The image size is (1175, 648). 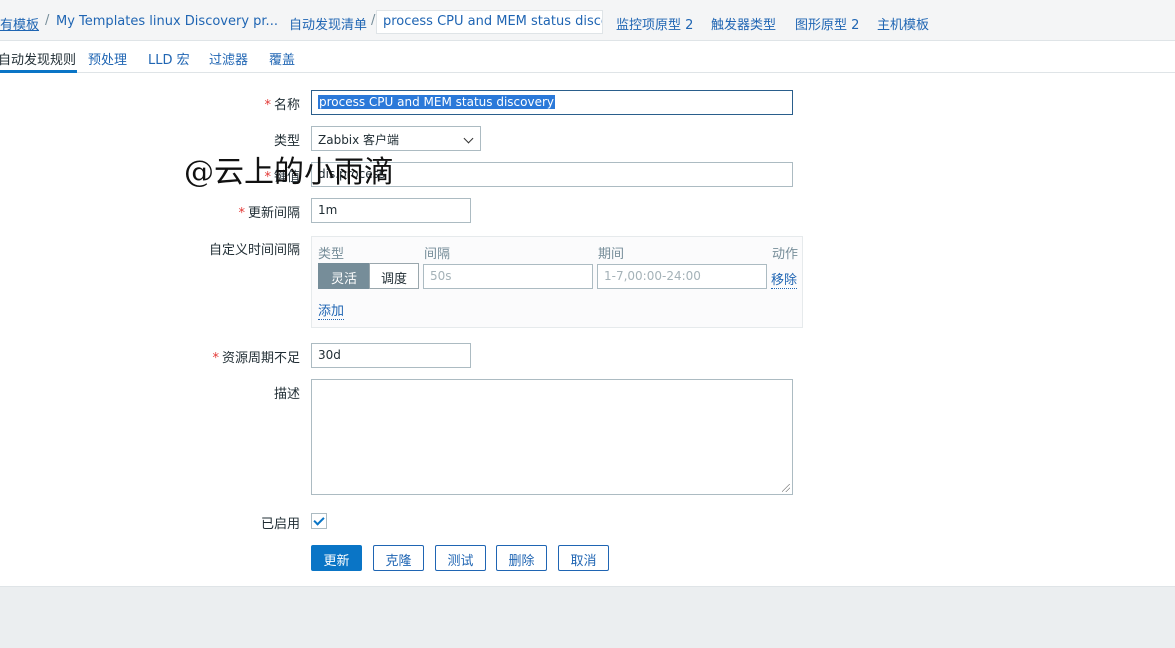 I want to click on remove-link: 移除, so click(x=784, y=279).